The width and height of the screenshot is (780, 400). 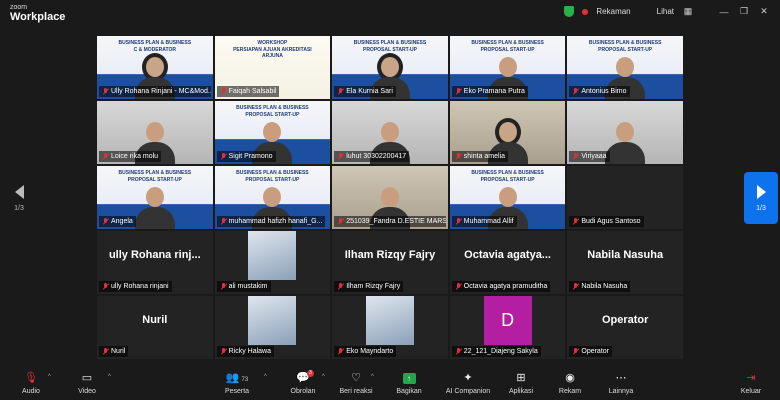 What do you see at coordinates (237, 378) in the screenshot?
I see `participants-icon: 👥 73` at bounding box center [237, 378].